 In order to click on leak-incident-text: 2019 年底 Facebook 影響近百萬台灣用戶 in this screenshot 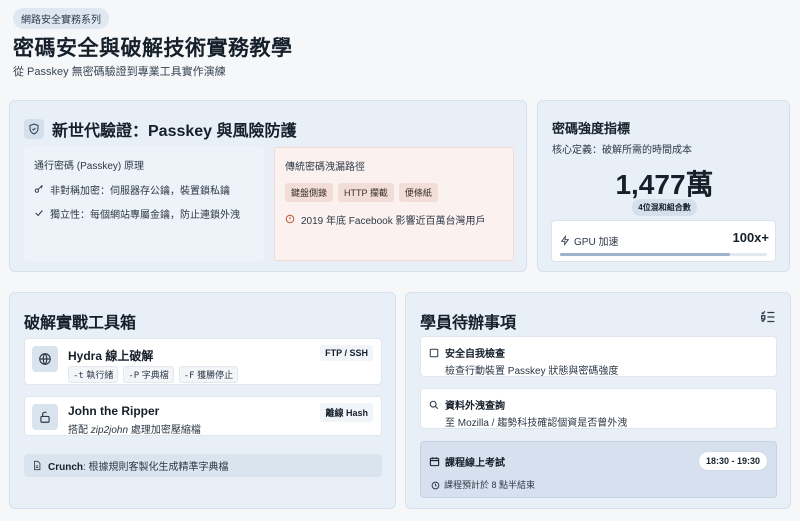, I will do `click(393, 221)`.